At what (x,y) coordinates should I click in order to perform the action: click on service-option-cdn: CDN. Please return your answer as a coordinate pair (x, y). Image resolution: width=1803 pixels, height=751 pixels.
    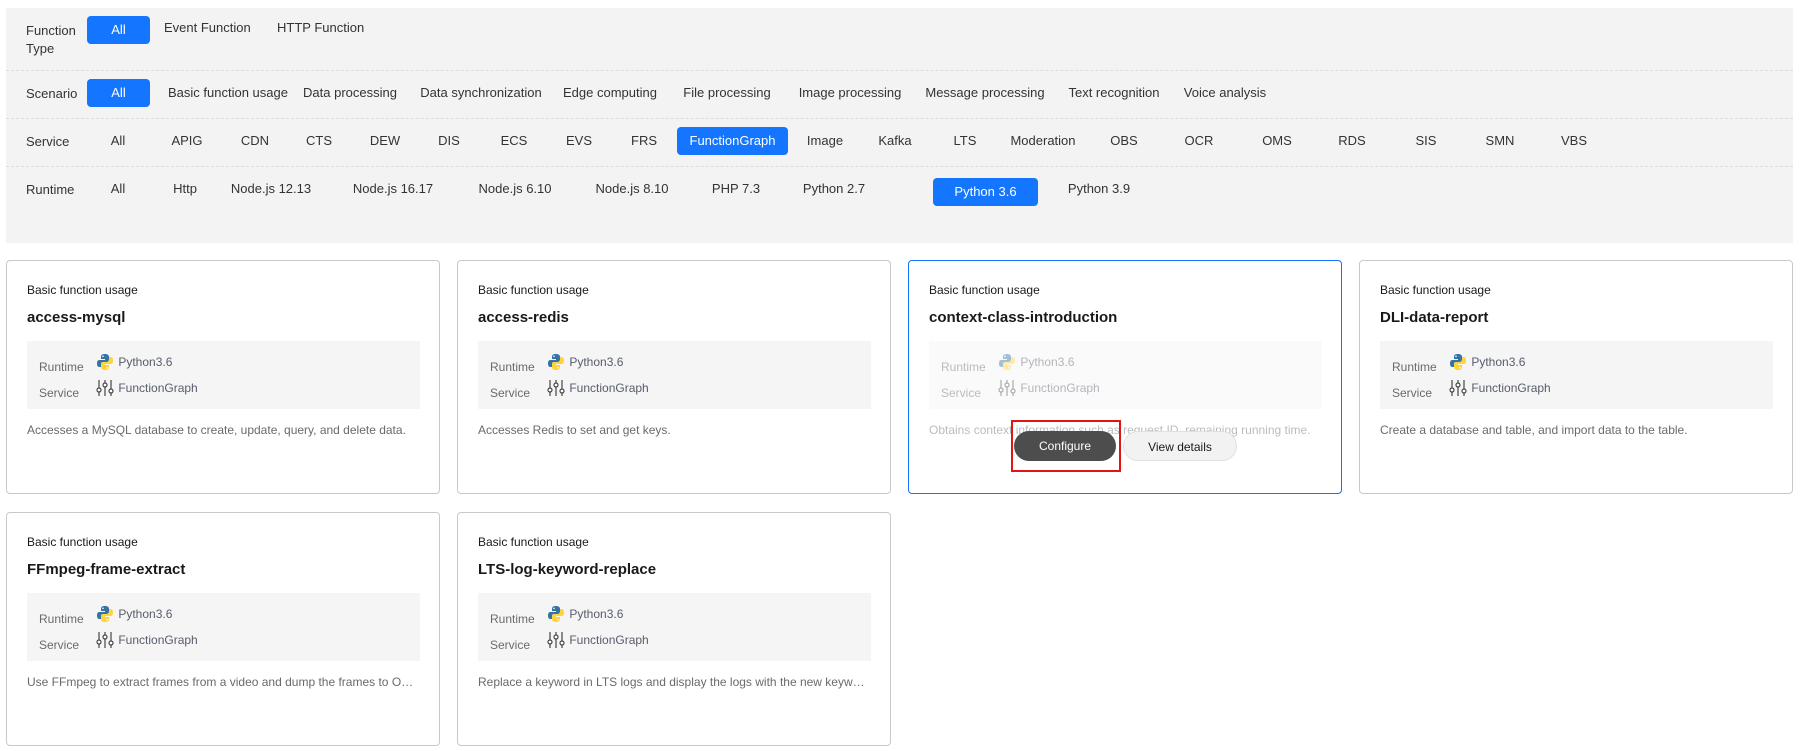
    Looking at the image, I should click on (255, 141).